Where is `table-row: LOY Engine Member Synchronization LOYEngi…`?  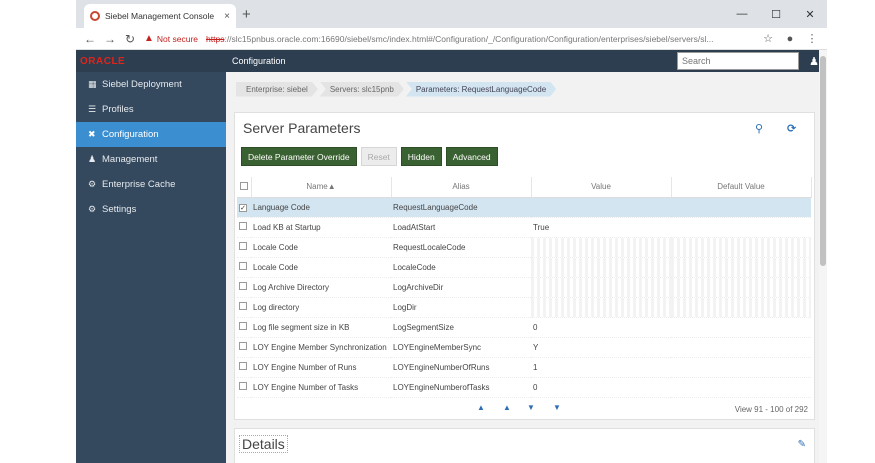 table-row: LOY Engine Member Synchronization LOYEngi… is located at coordinates (524, 347).